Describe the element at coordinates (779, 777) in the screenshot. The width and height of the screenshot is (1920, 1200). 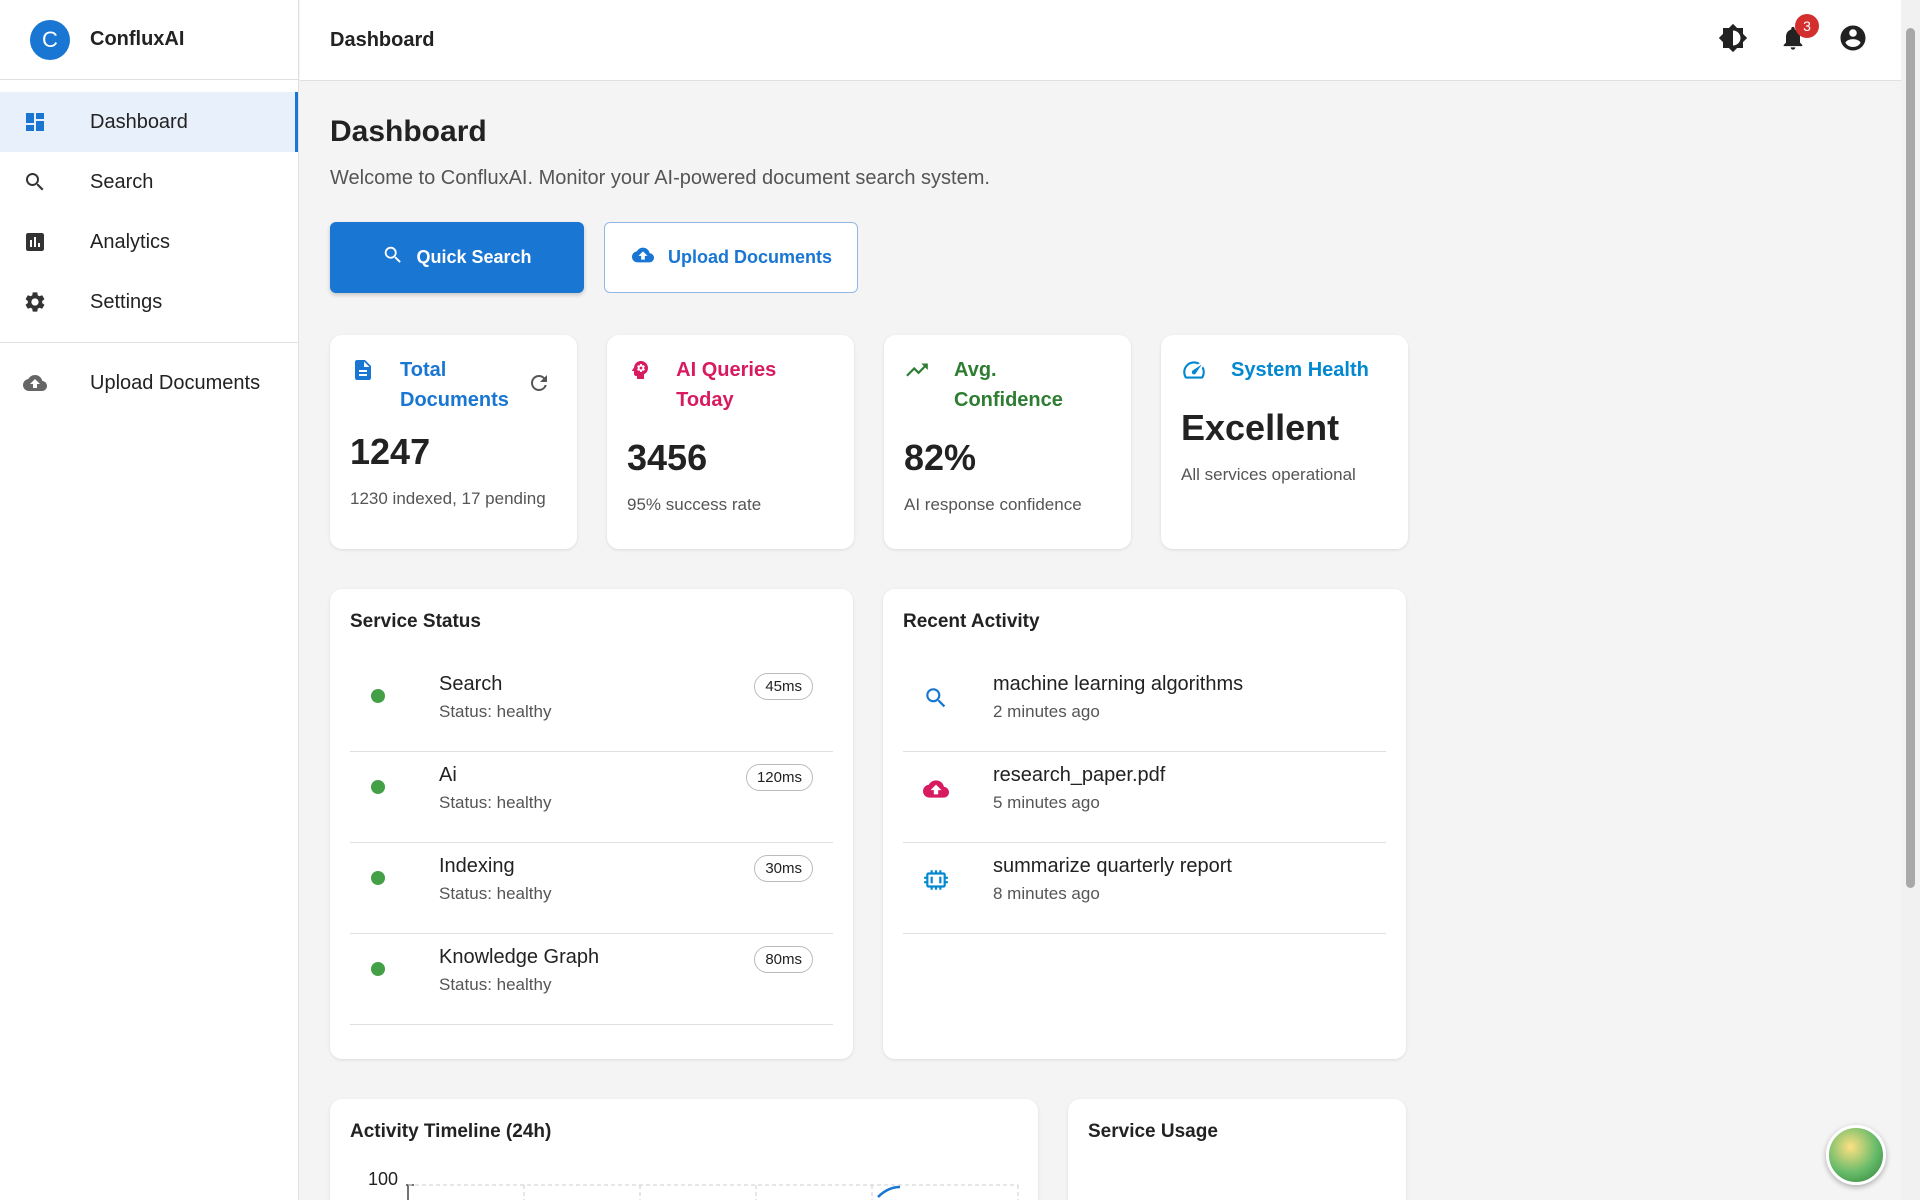
I see `latency-chip: 120ms` at that location.